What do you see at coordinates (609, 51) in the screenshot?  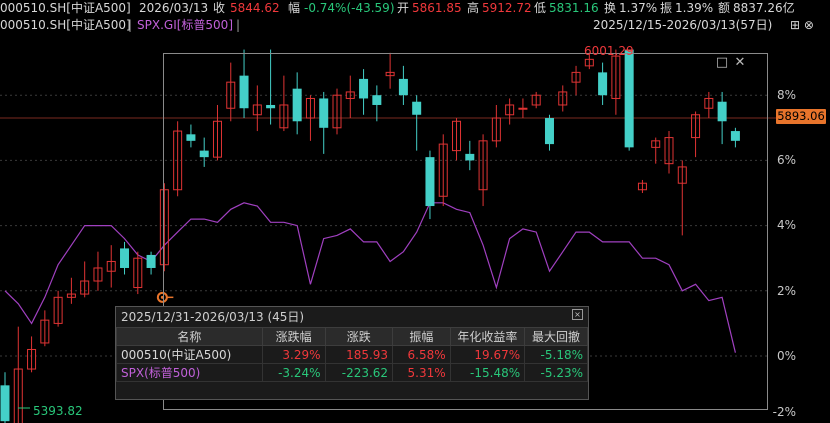 I see `high-marker: 6001.29` at bounding box center [609, 51].